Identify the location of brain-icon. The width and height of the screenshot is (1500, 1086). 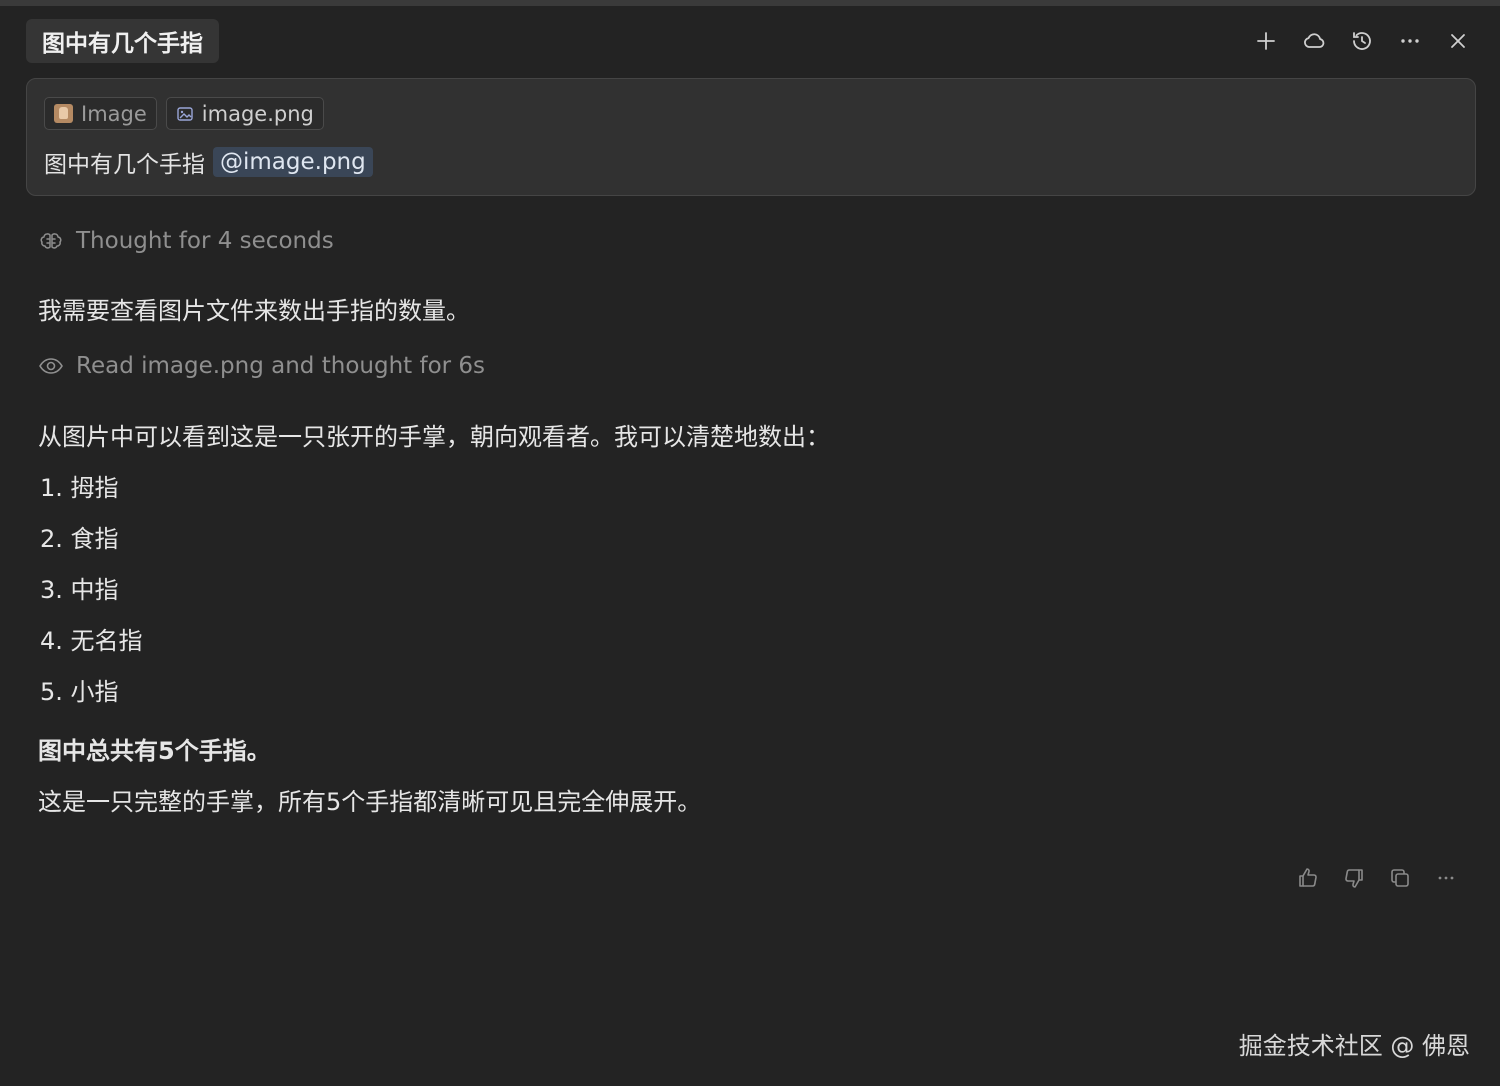
(51, 241).